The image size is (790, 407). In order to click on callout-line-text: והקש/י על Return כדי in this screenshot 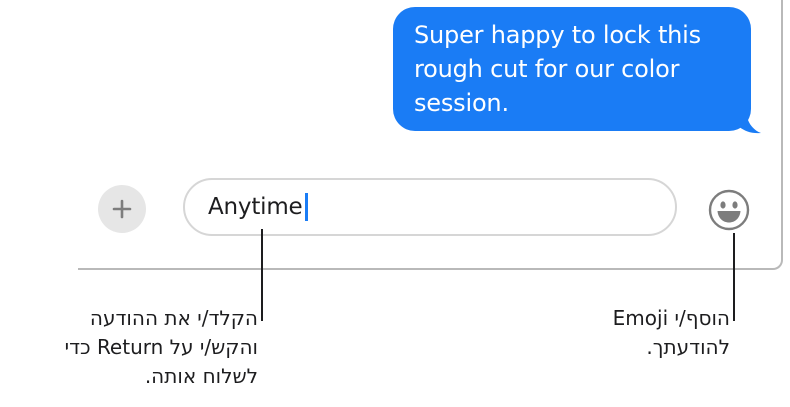, I will do `click(161, 347)`.